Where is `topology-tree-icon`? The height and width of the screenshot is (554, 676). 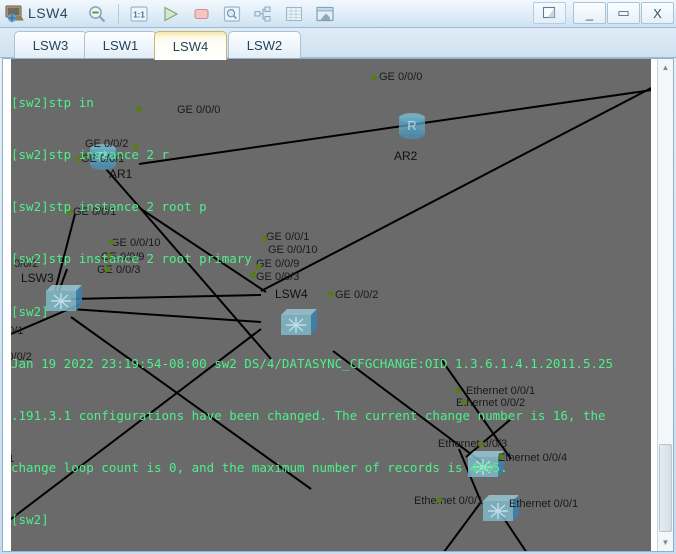
topology-tree-icon is located at coordinates (263, 14).